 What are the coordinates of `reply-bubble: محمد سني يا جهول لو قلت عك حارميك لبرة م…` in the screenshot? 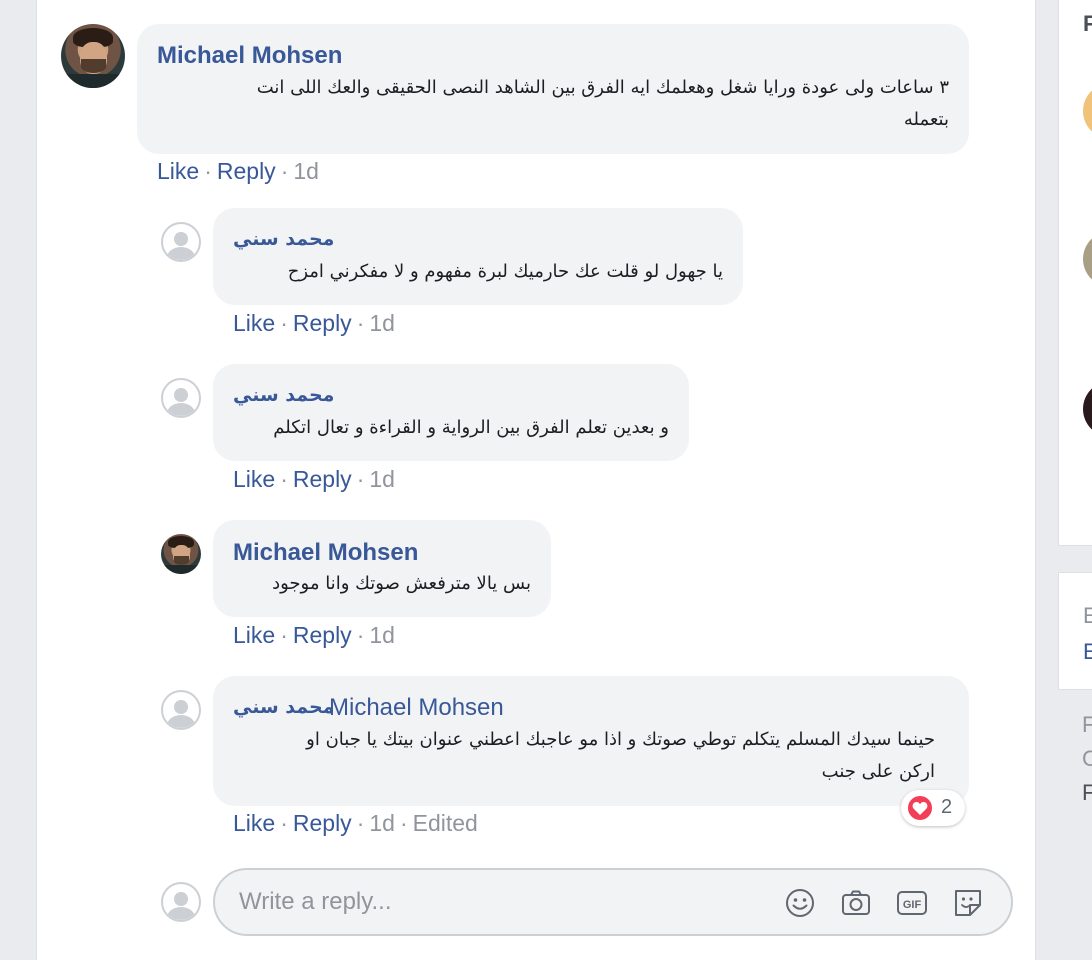 It's located at (478, 256).